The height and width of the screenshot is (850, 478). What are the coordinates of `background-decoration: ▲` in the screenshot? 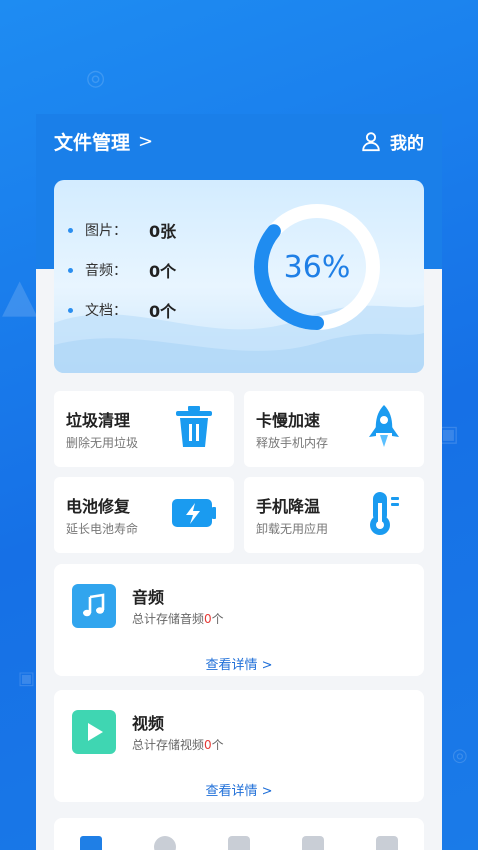 It's located at (20, 295).